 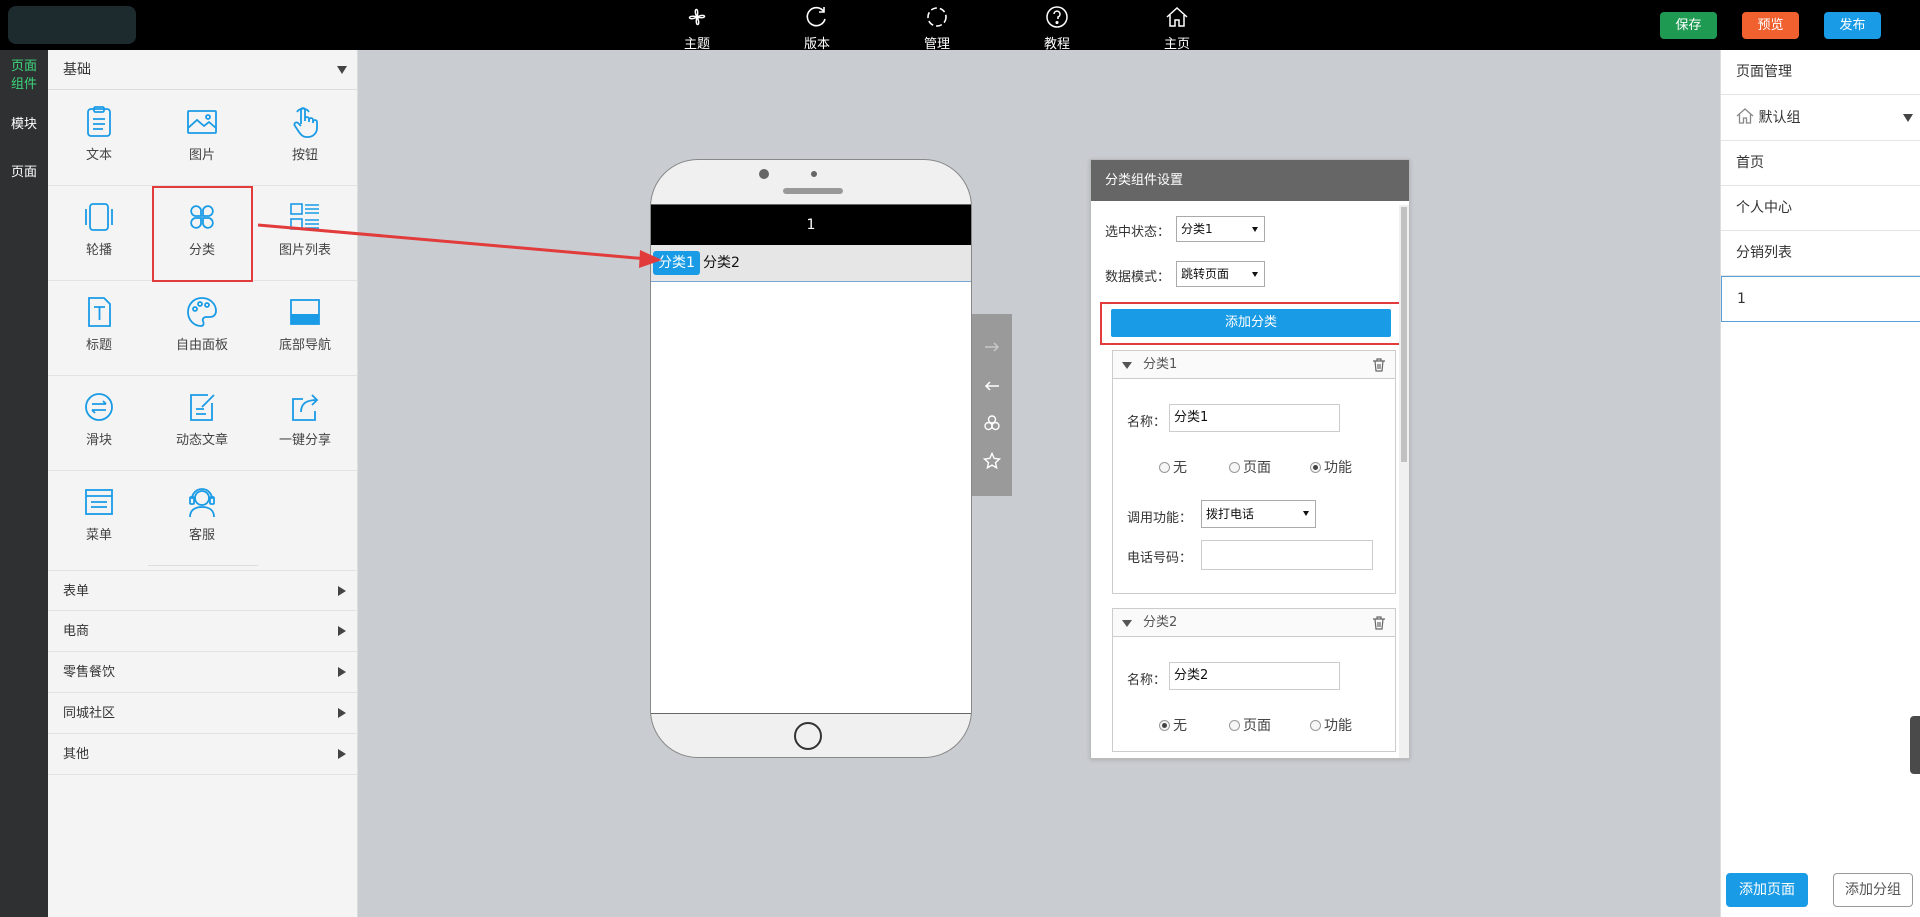 I want to click on arrow-left-icon, so click(x=992, y=386).